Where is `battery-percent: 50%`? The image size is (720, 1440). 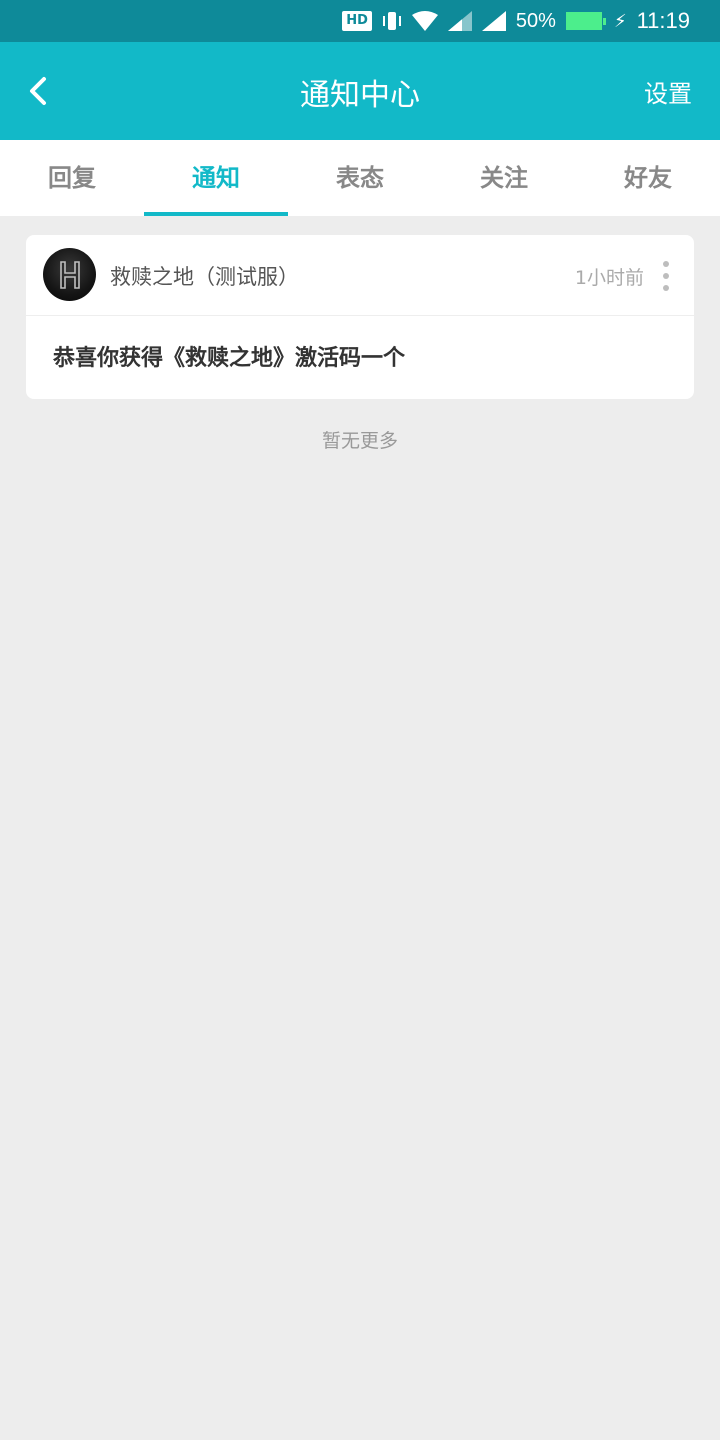
battery-percent: 50% is located at coordinates (535, 20).